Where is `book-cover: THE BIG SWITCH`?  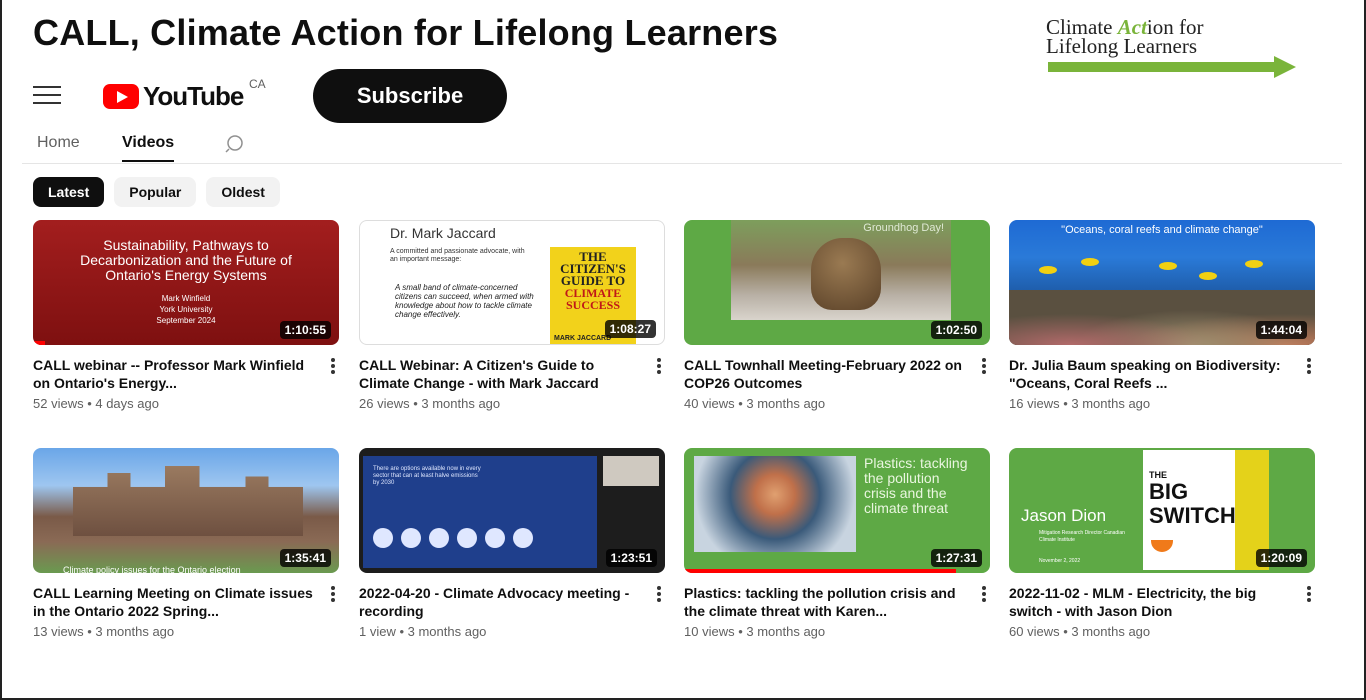 book-cover: THE BIG SWITCH is located at coordinates (1206, 510).